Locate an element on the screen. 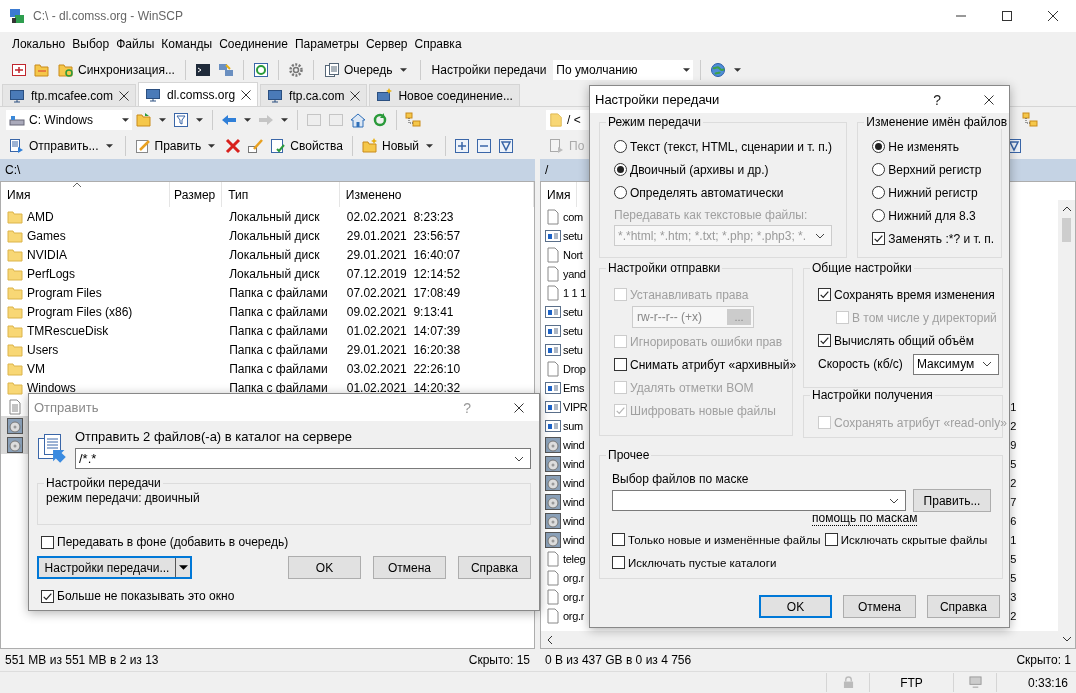  radio-label: Не изменять is located at coordinates (924, 146).